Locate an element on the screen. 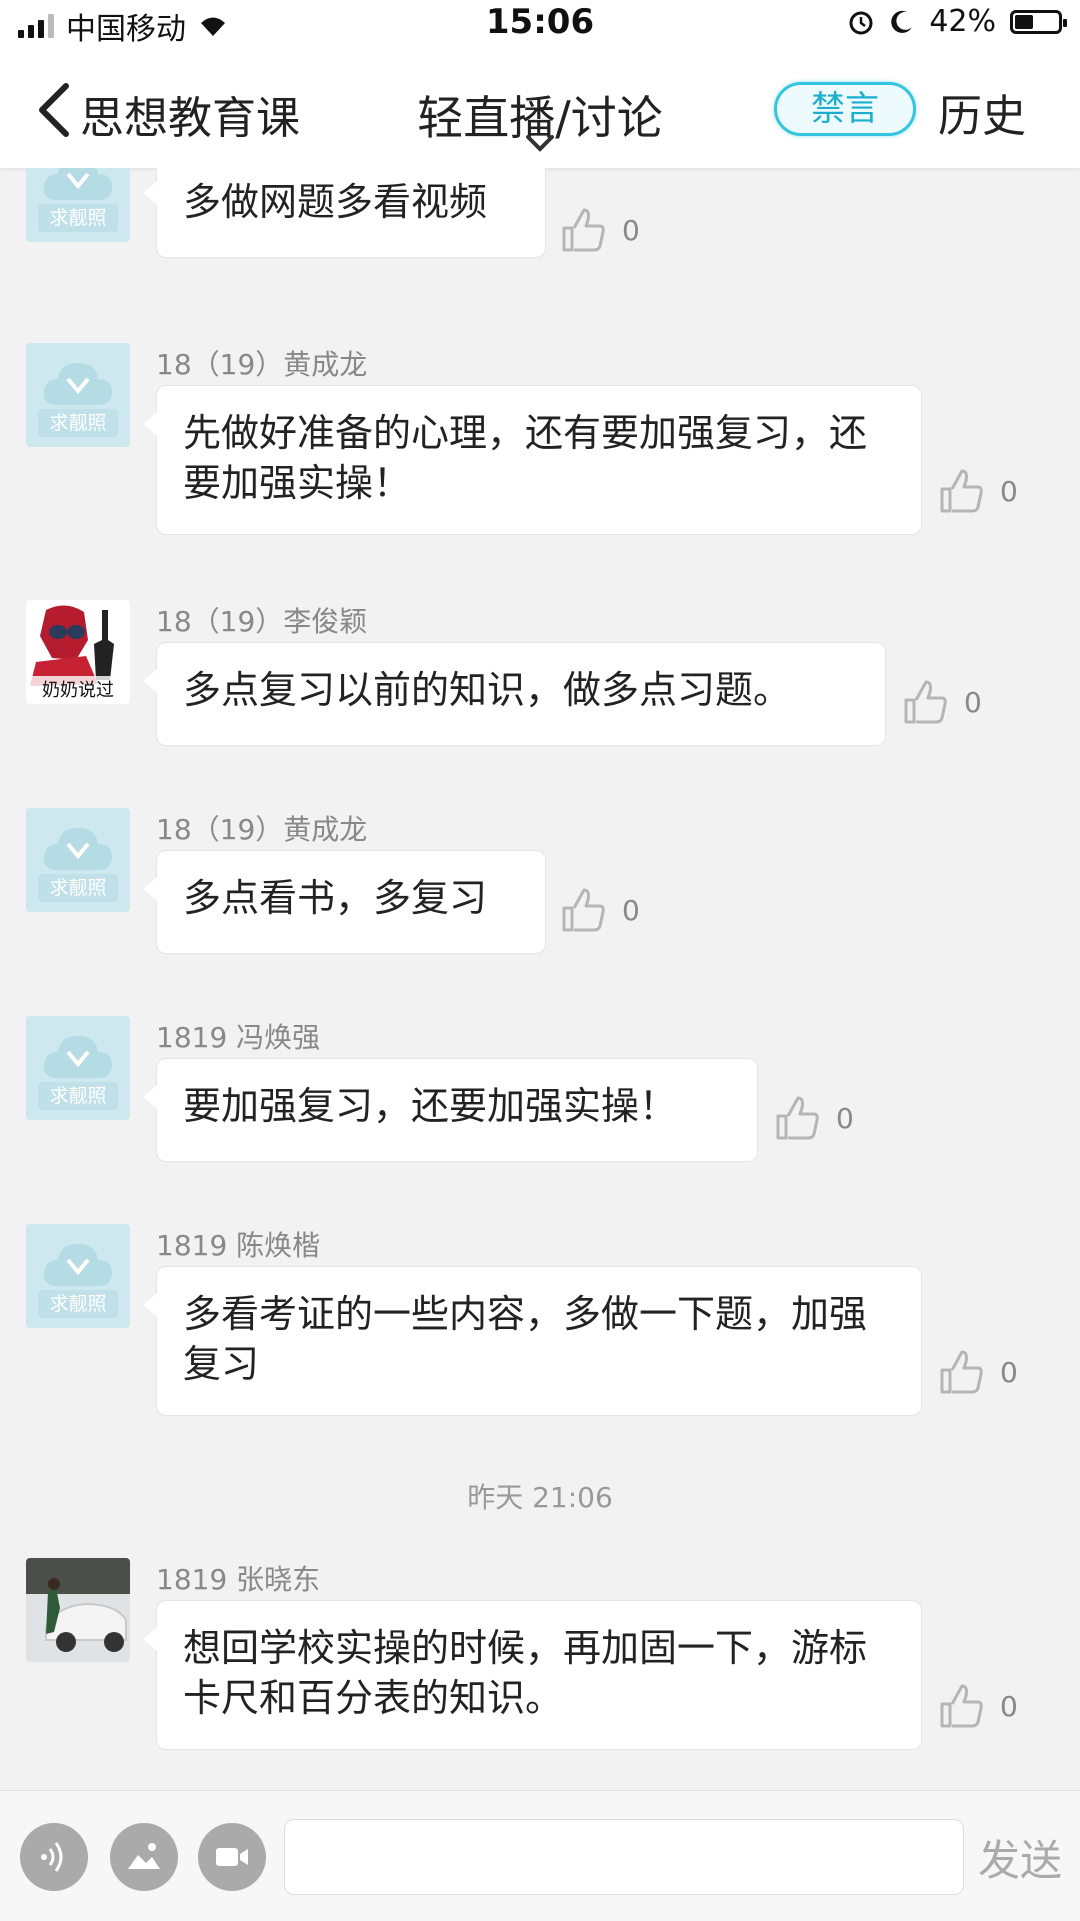 The height and width of the screenshot is (1921, 1080). video-button is located at coordinates (232, 1857).